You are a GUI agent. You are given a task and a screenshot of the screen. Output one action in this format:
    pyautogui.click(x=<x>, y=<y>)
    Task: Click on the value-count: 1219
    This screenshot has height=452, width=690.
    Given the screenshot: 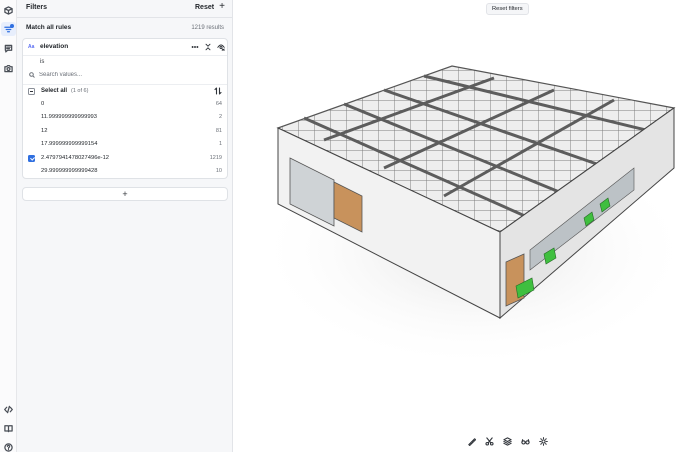 What is the action you would take?
    pyautogui.click(x=215, y=158)
    